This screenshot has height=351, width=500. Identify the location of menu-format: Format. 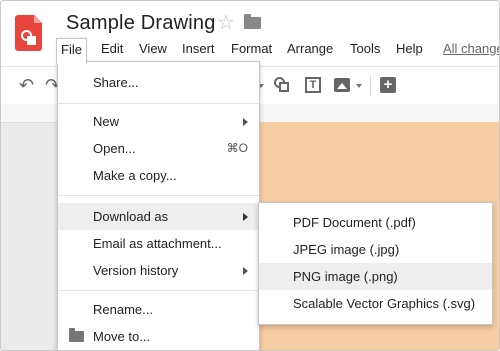
(251, 49).